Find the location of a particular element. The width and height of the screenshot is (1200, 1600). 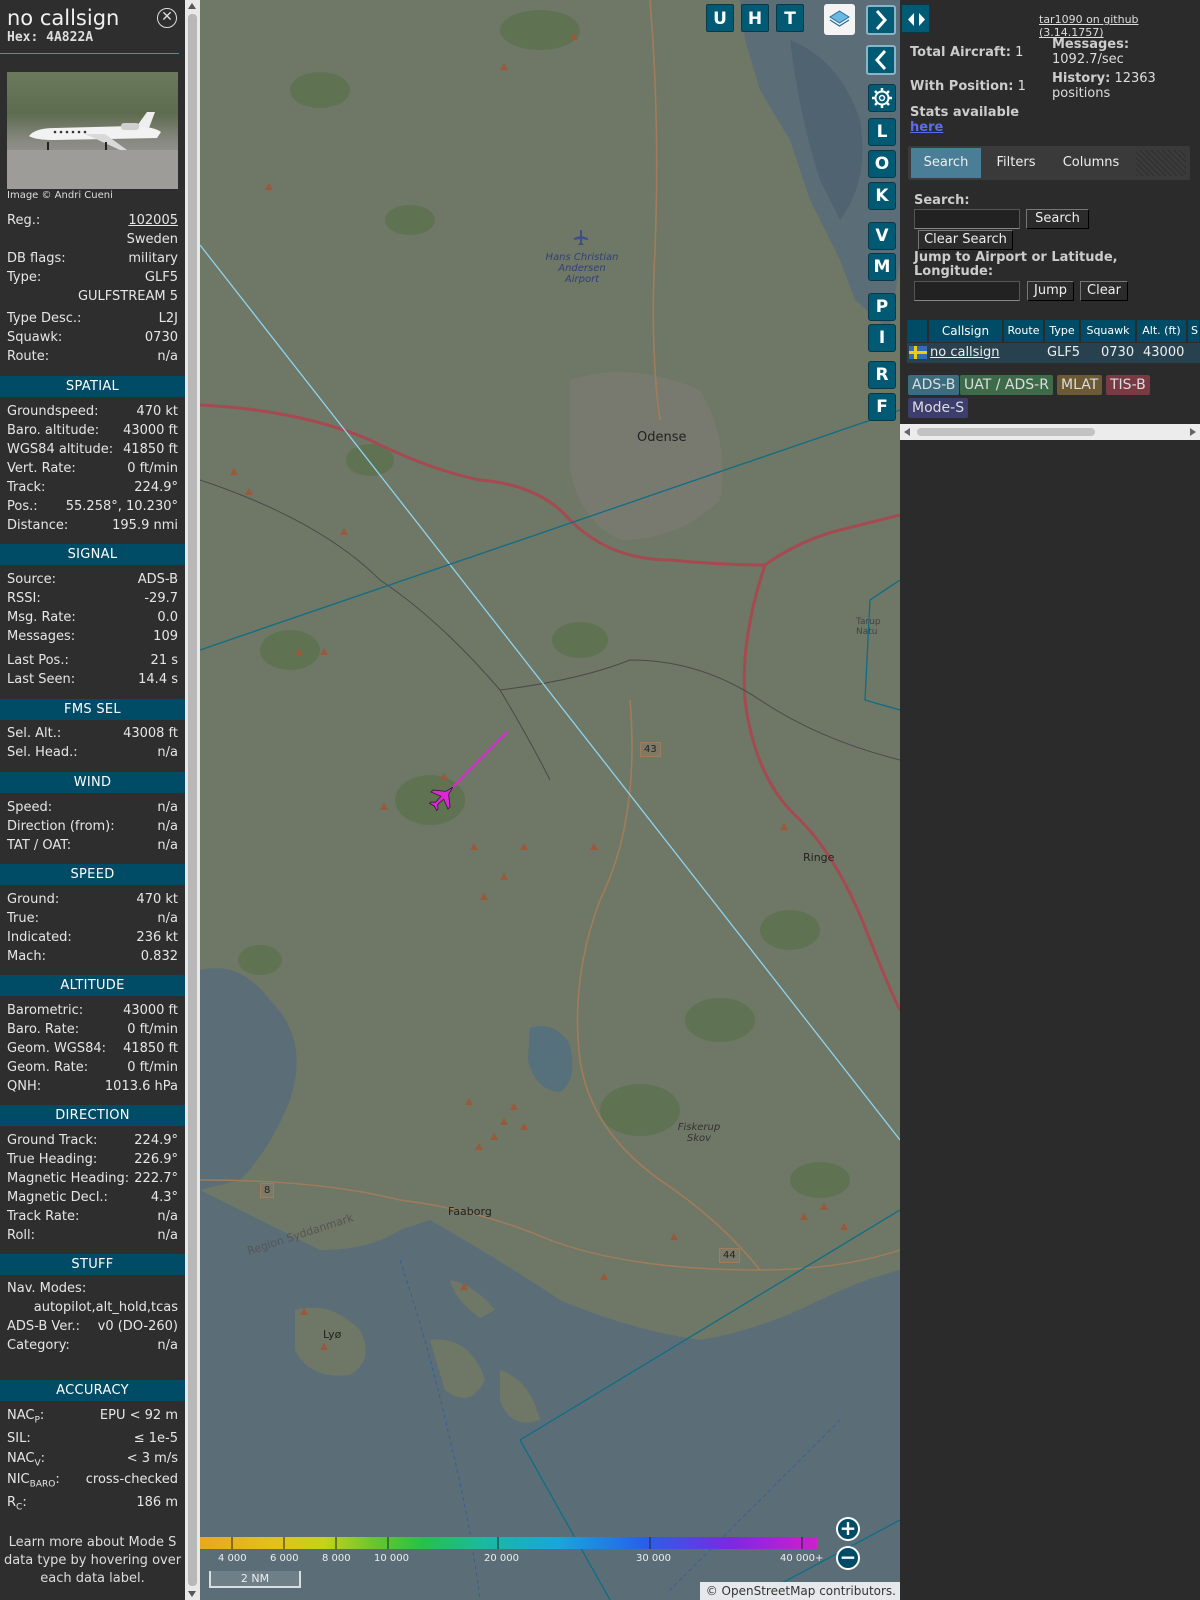

with-position: With Position: 1 is located at coordinates (968, 86).